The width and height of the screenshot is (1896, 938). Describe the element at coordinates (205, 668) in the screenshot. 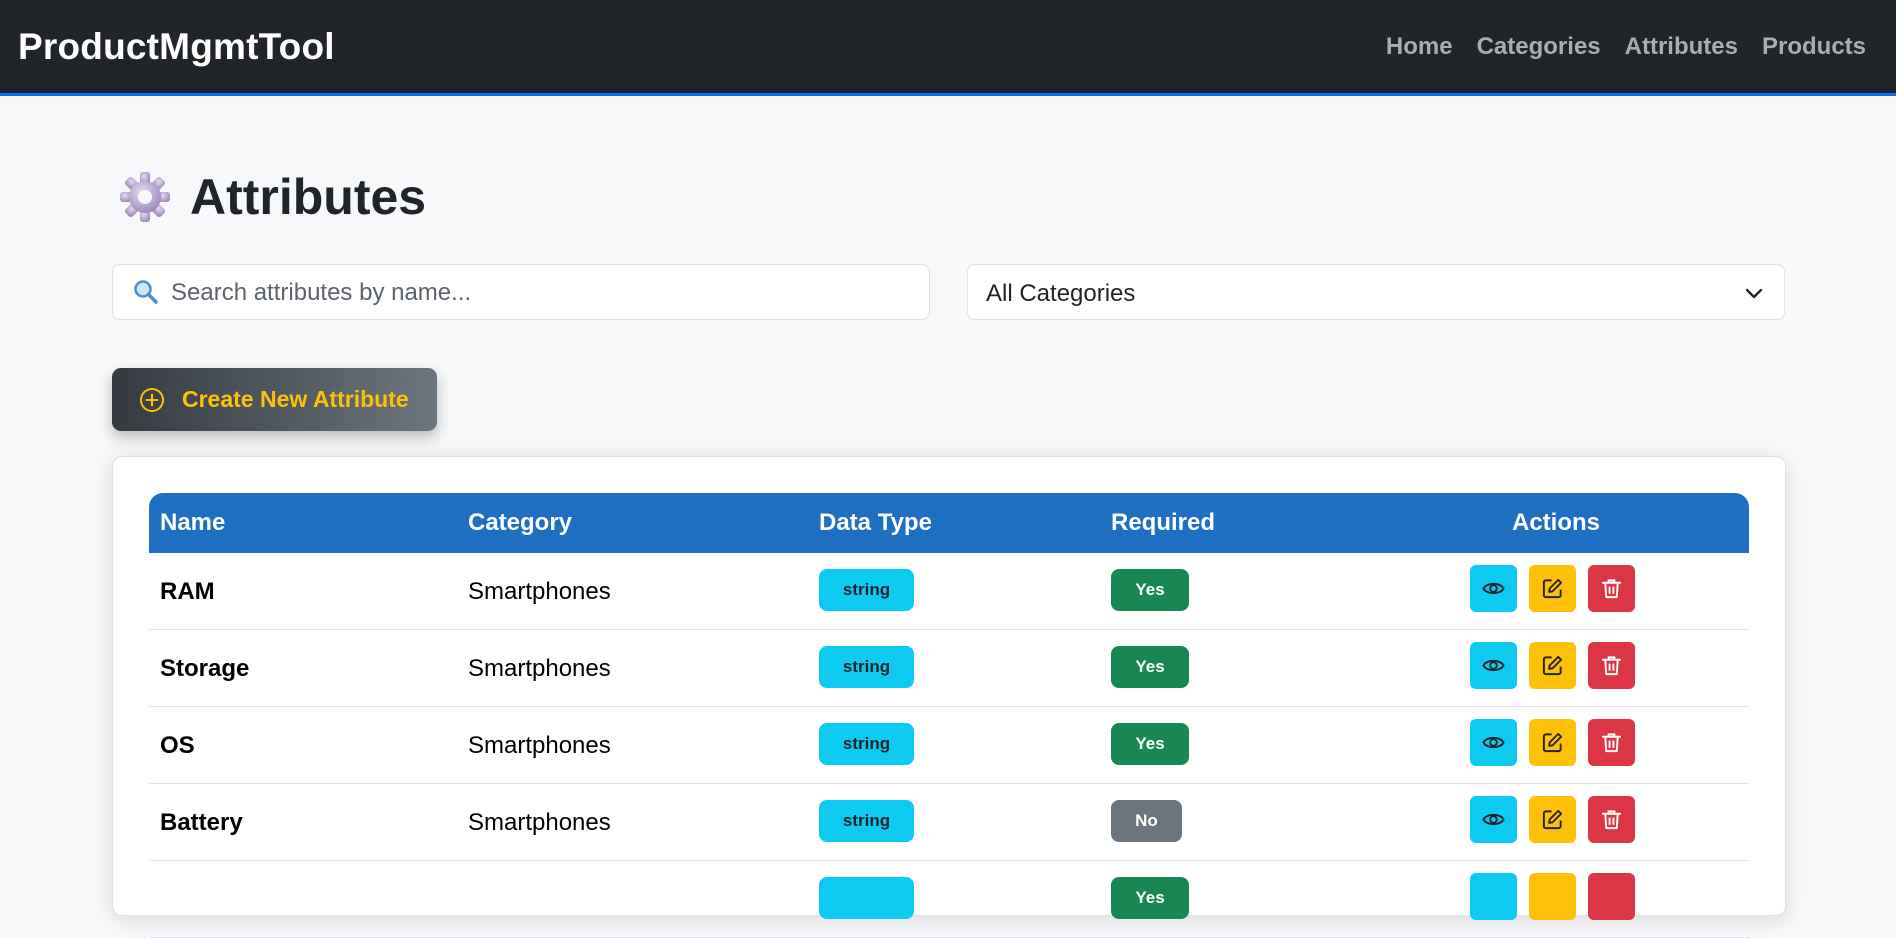

I see `cell-name: Storage` at that location.